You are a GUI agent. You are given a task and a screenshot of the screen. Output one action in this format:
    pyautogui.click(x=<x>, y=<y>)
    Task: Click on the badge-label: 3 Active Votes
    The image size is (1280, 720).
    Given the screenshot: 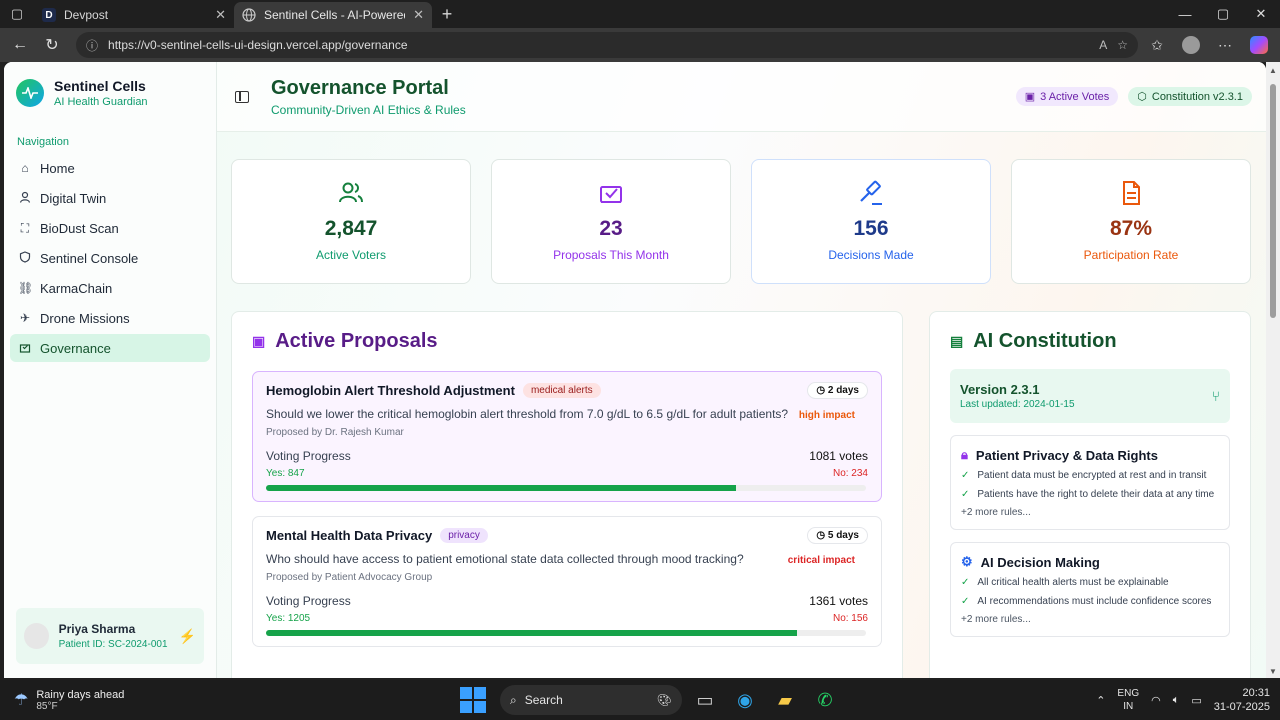 What is the action you would take?
    pyautogui.click(x=1075, y=96)
    